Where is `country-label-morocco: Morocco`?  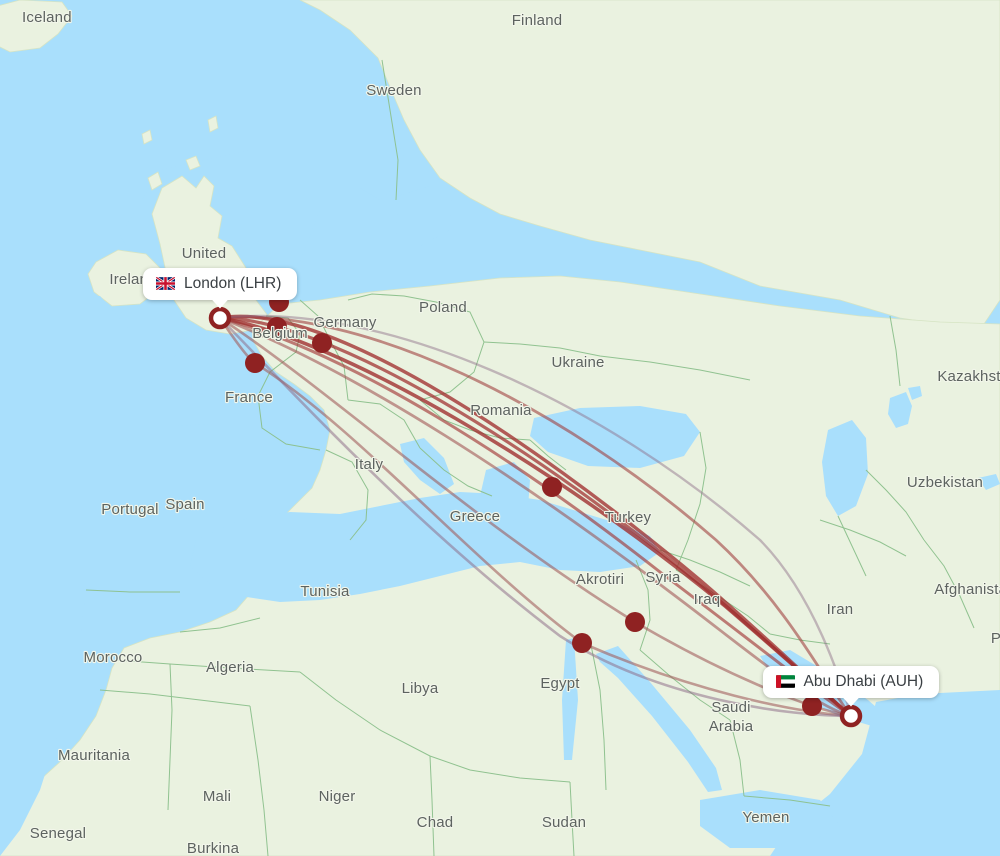 country-label-morocco: Morocco is located at coordinates (113, 657).